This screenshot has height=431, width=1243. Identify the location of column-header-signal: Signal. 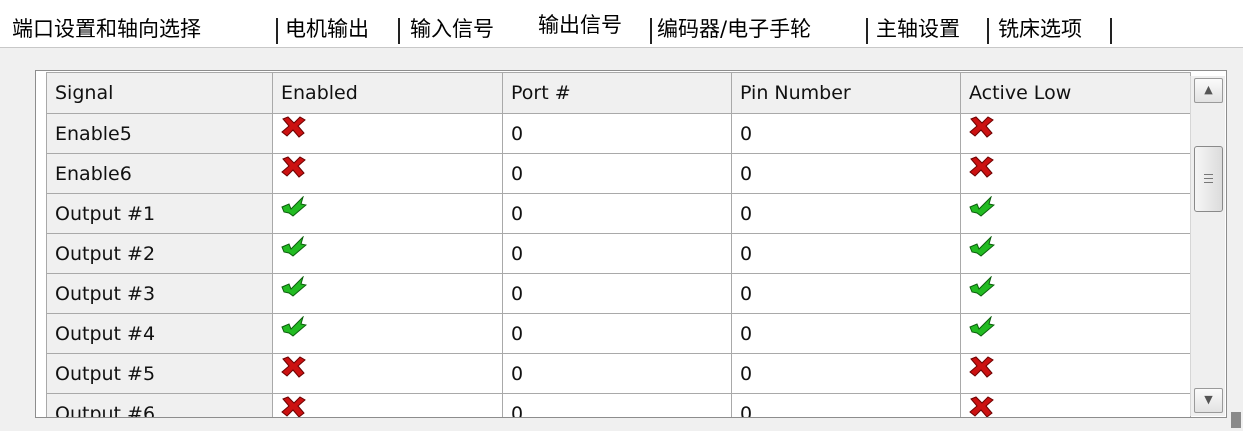
(159, 93).